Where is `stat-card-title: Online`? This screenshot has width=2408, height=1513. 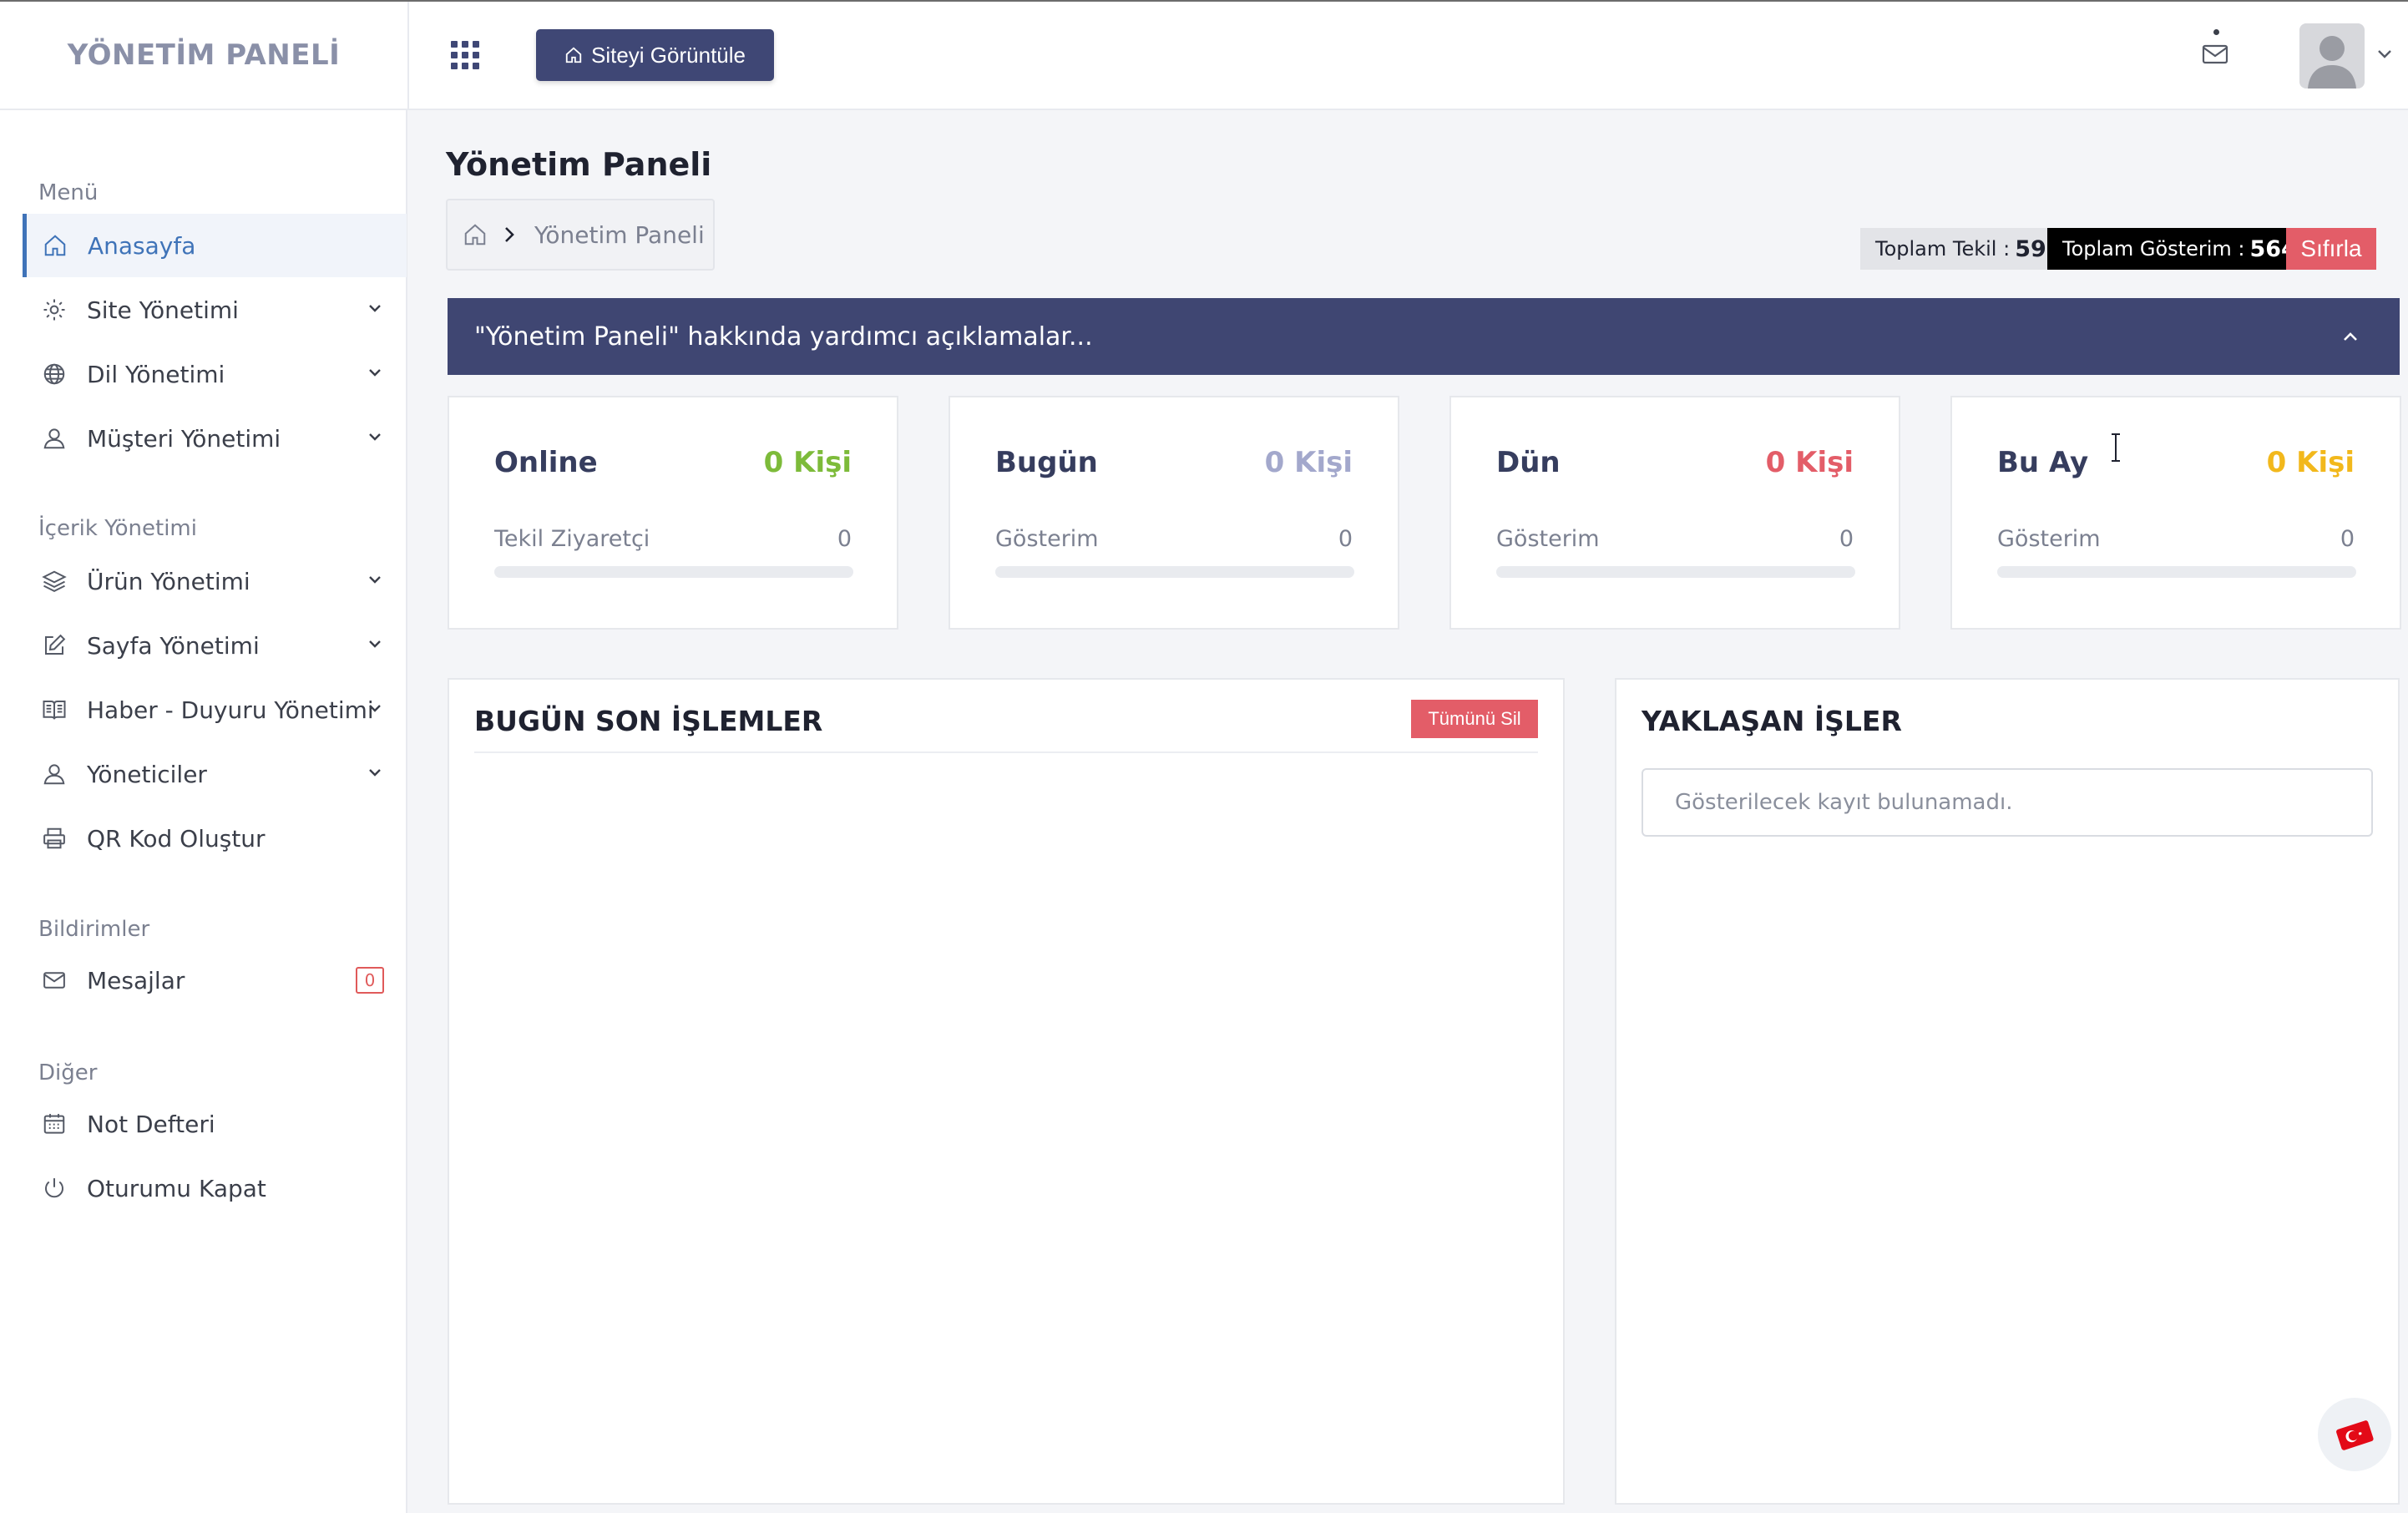
stat-card-title: Online is located at coordinates (546, 462).